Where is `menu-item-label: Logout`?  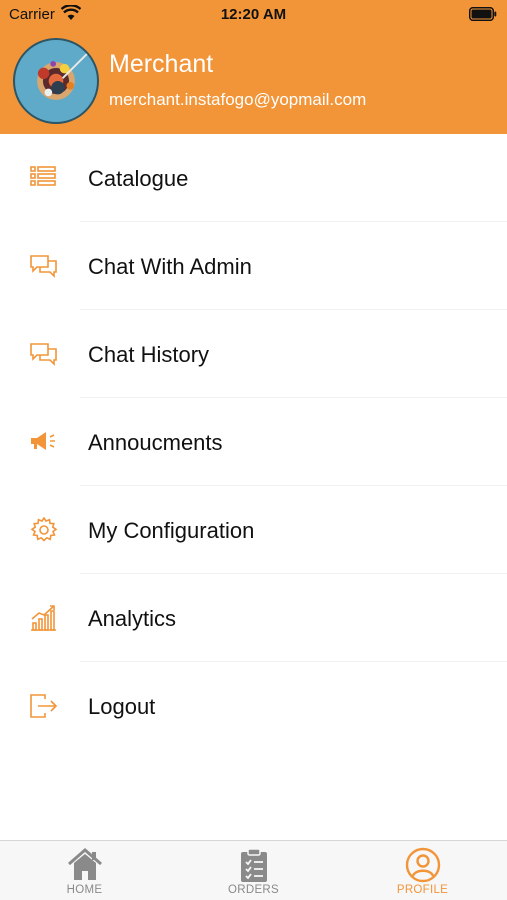 menu-item-label: Logout is located at coordinates (122, 706).